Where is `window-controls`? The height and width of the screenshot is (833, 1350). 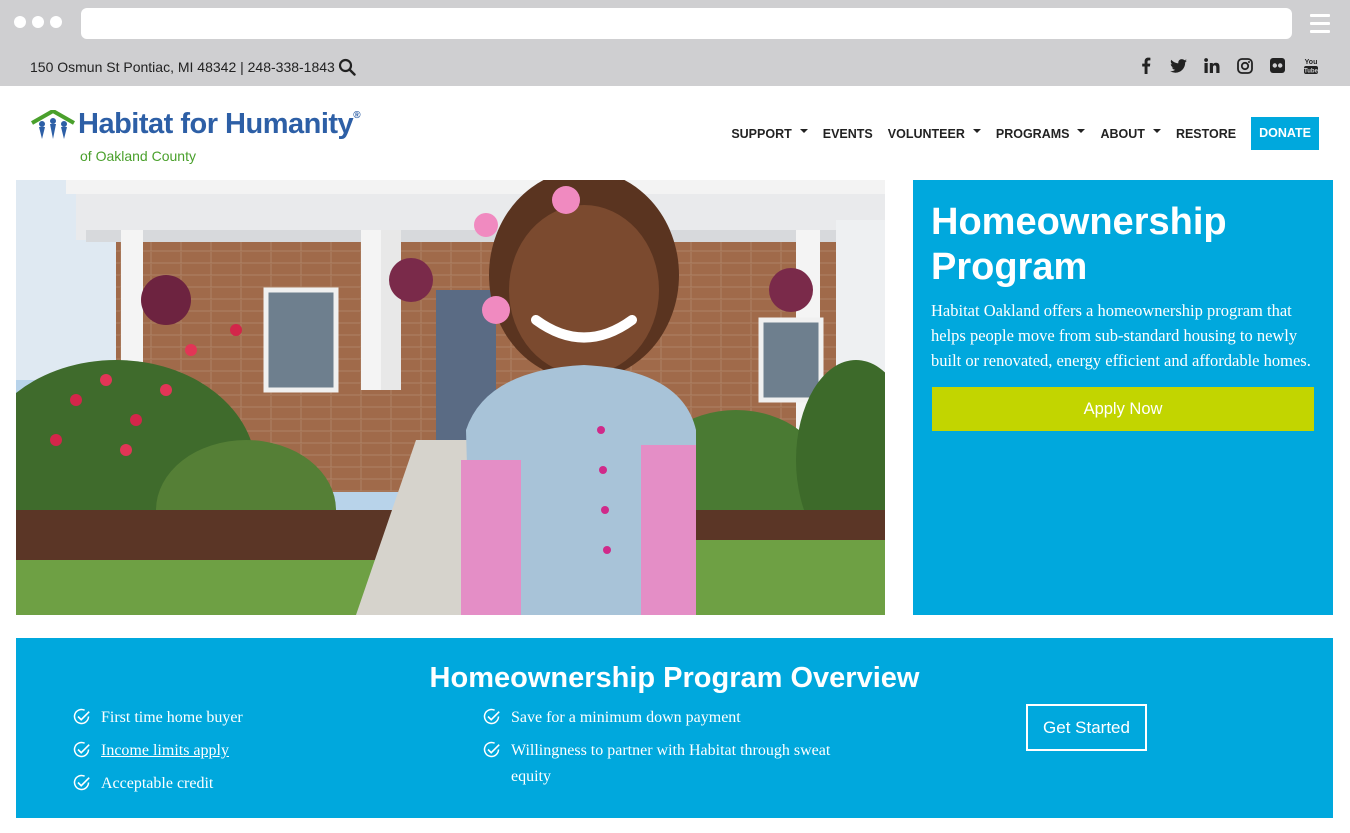
window-controls is located at coordinates (38, 22).